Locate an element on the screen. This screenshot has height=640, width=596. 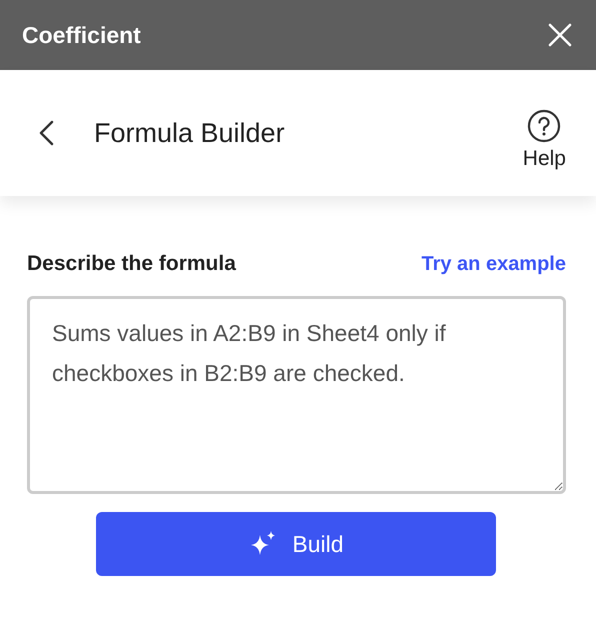
example-link: Try an example is located at coordinates (493, 264).